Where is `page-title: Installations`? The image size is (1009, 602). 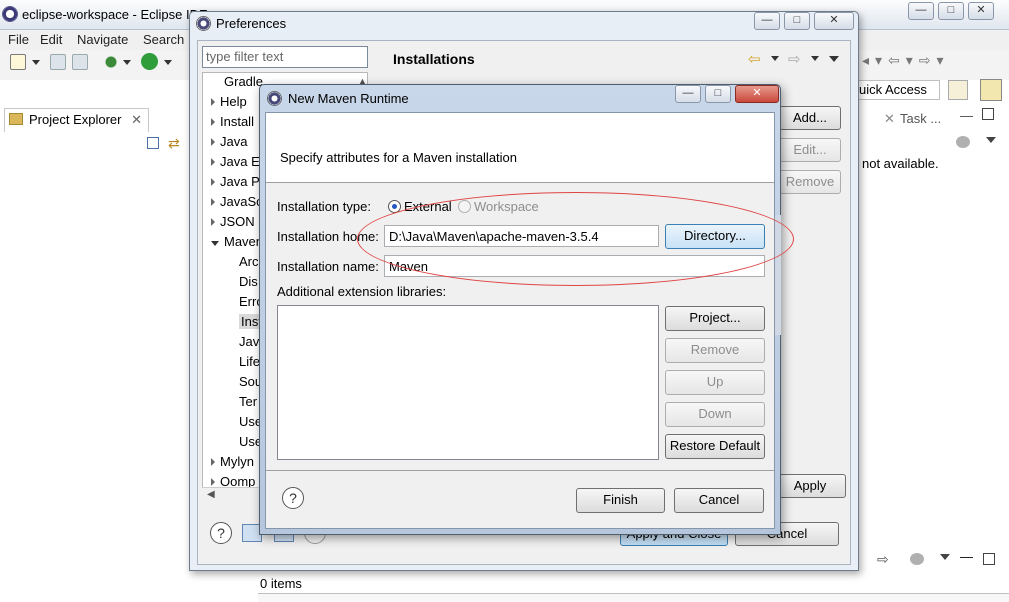
page-title: Installations is located at coordinates (434, 59).